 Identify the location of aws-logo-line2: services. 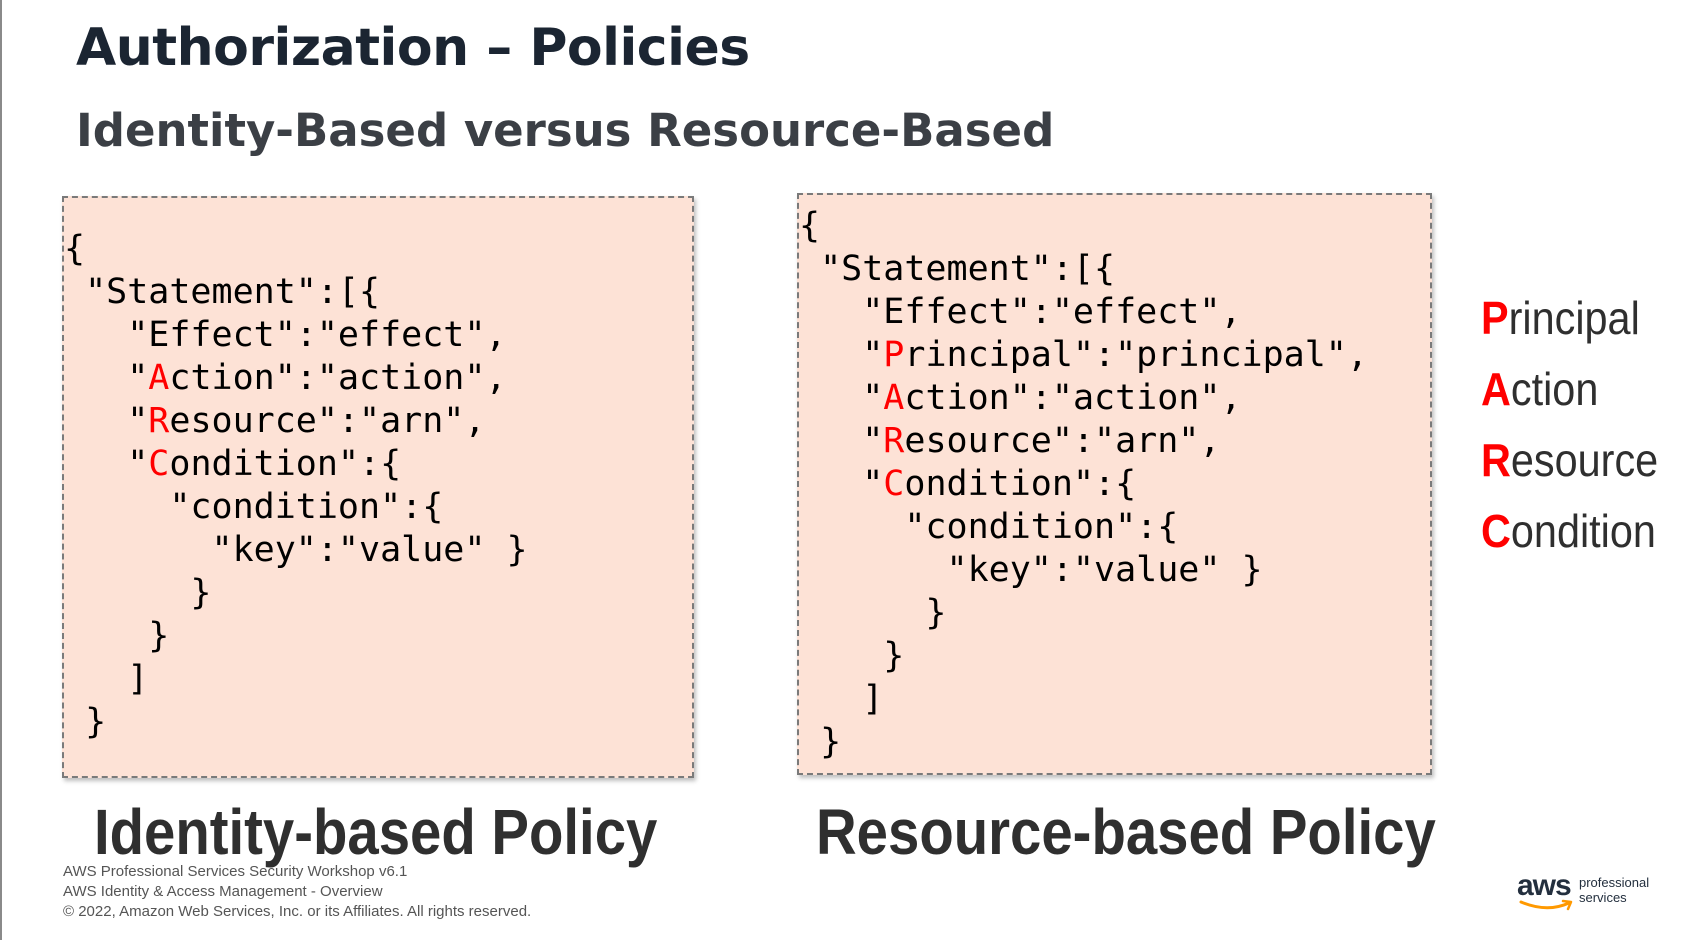
(1603, 897).